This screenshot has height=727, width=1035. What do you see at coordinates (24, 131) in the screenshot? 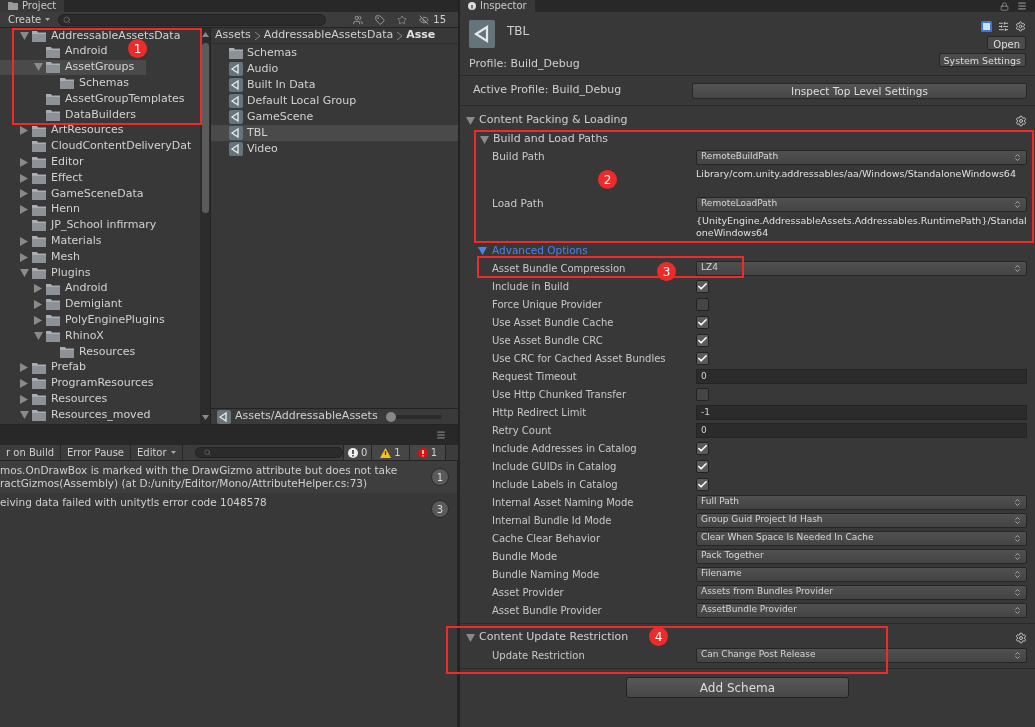
I see `collapsed-arrow-icon` at bounding box center [24, 131].